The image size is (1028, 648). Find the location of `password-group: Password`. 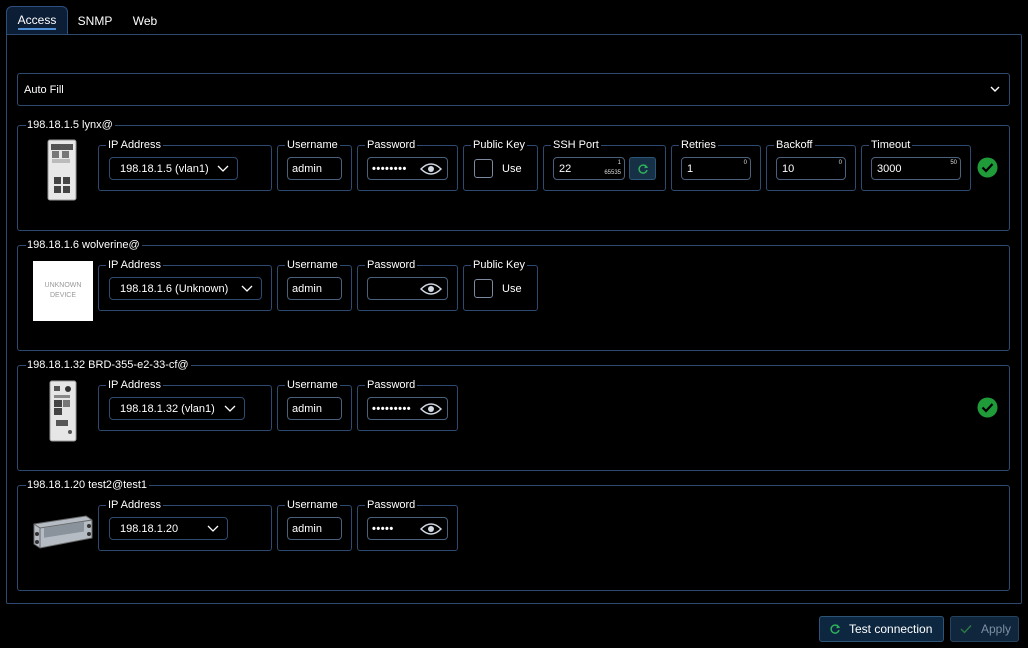

password-group: Password is located at coordinates (407, 285).